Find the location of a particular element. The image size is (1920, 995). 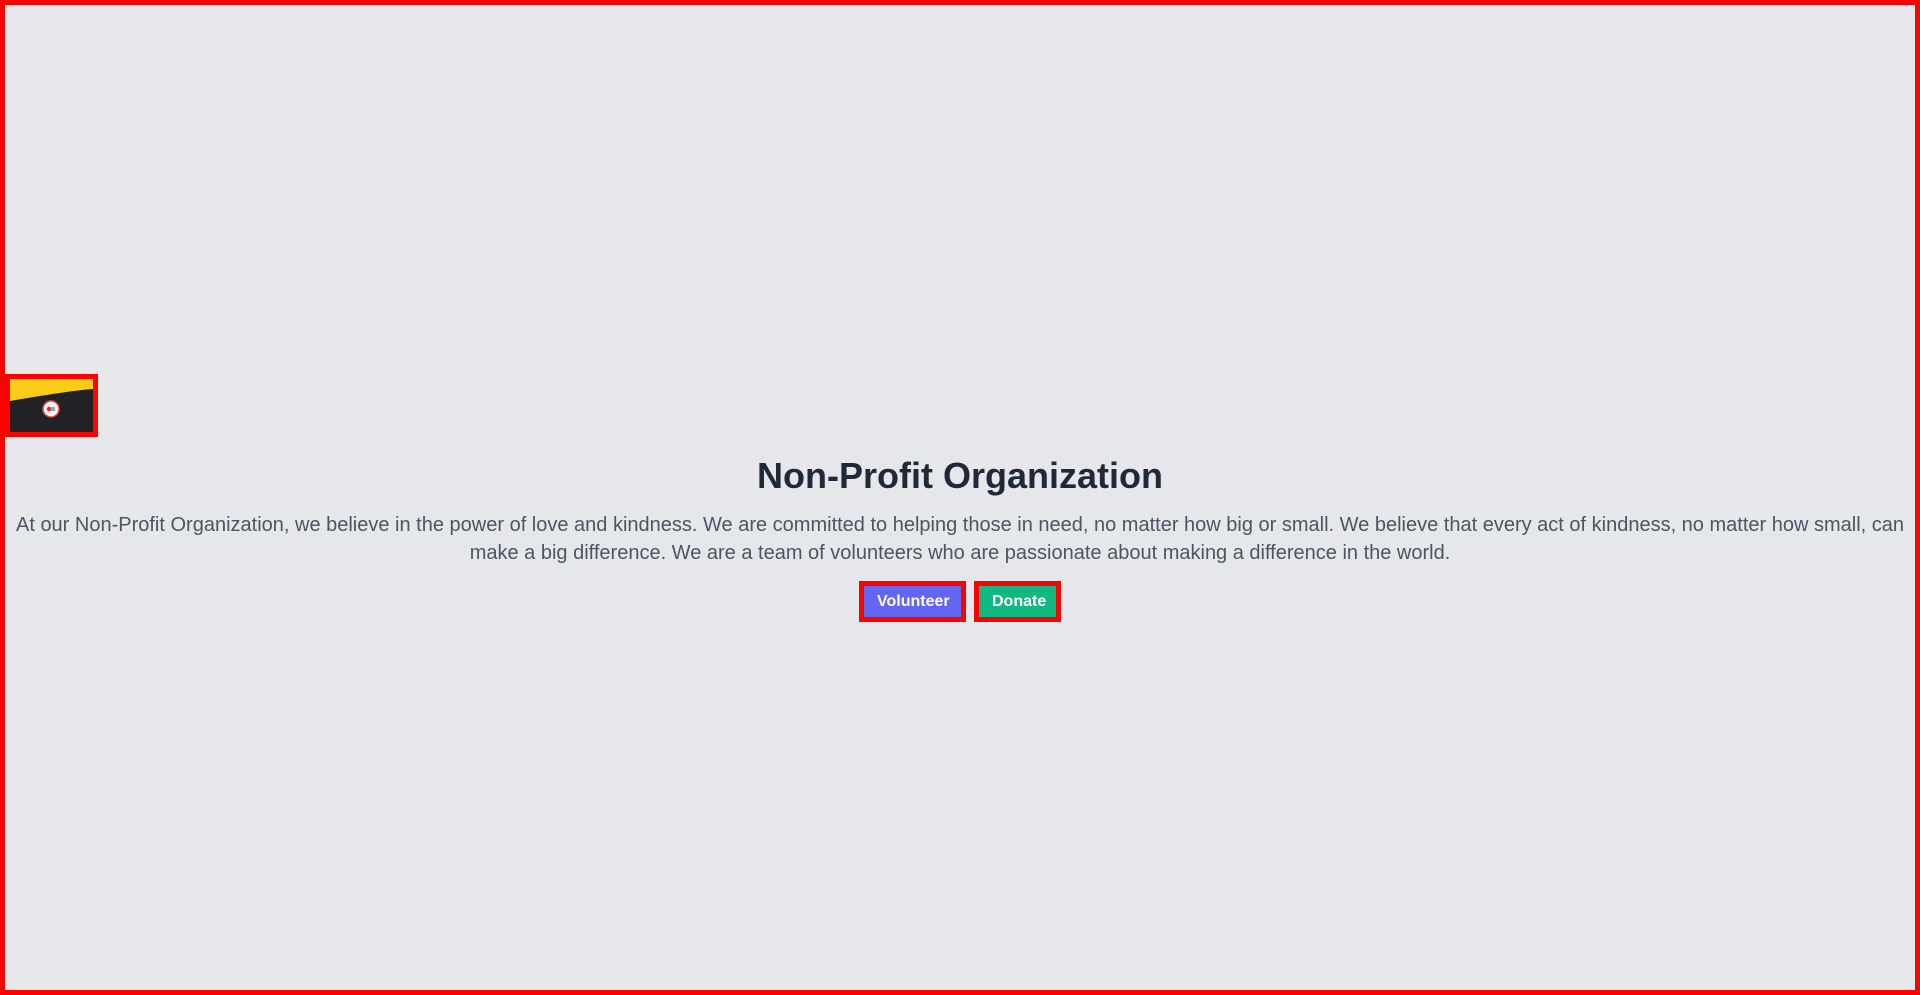

hero-actions: Volunteer Donate is located at coordinates (960, 601).